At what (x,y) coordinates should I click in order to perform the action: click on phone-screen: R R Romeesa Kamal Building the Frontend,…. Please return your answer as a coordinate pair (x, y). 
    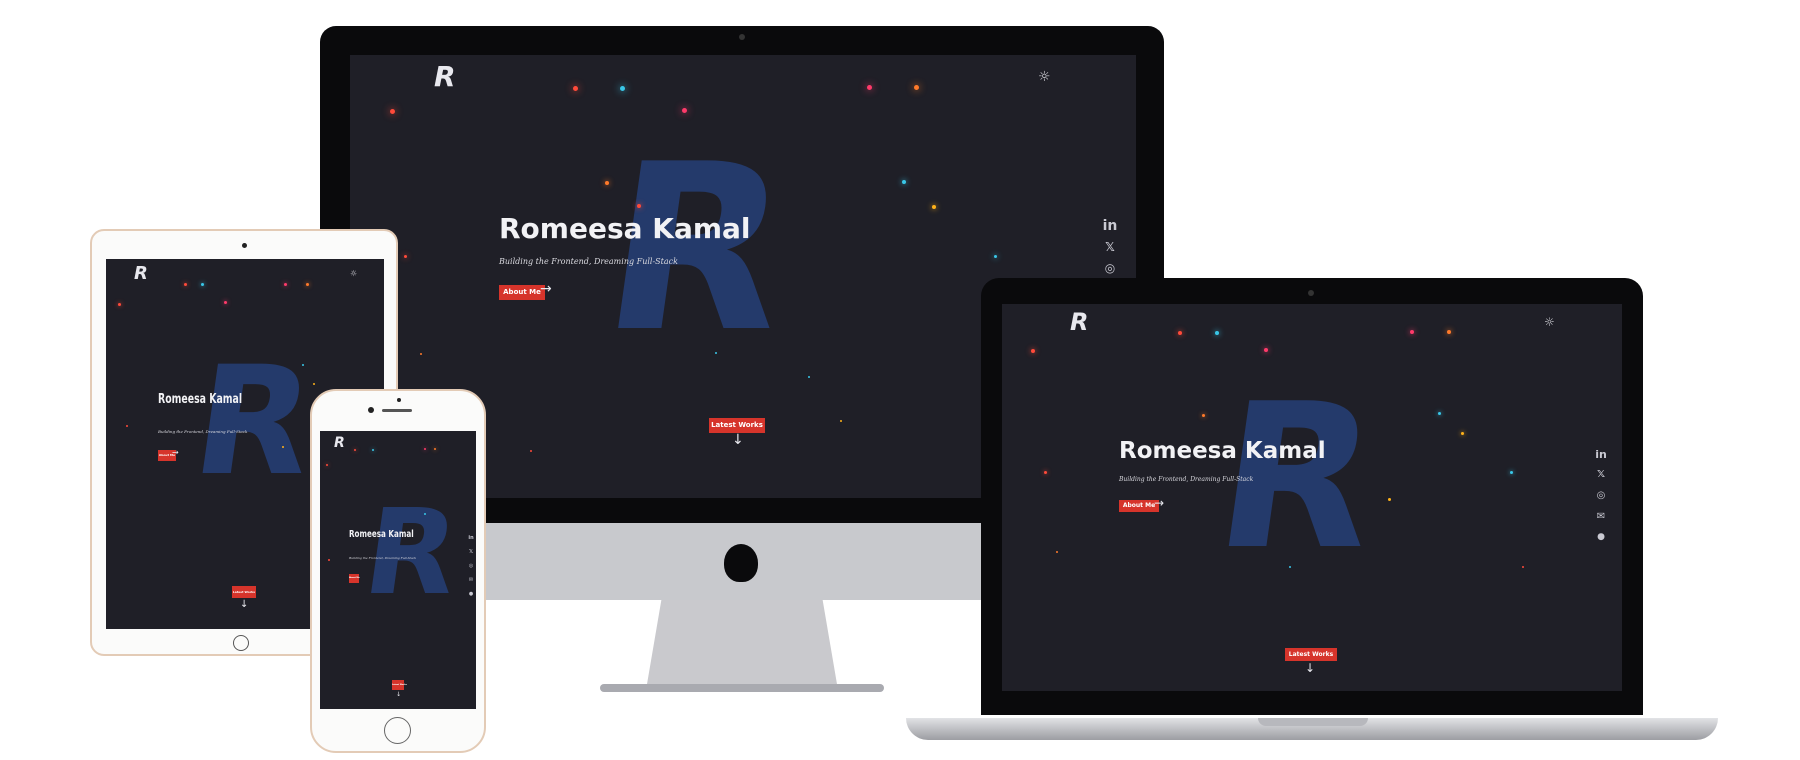
    Looking at the image, I should click on (398, 570).